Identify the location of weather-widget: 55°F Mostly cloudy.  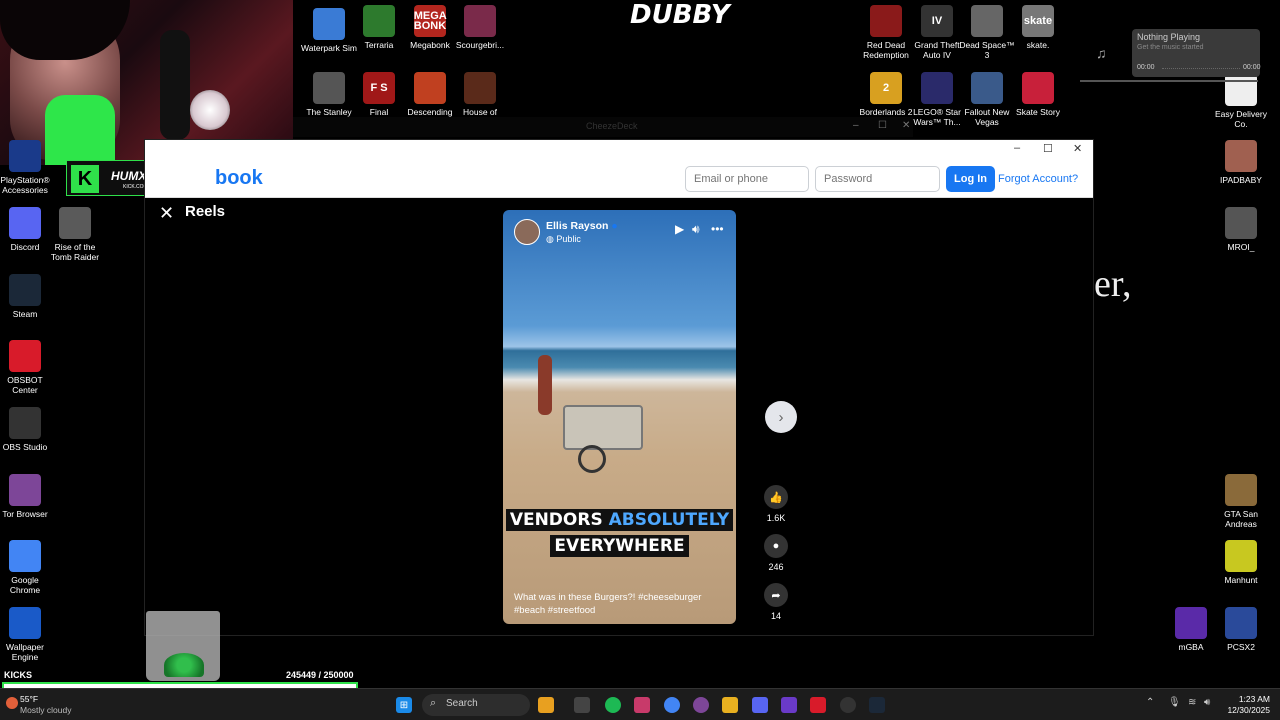
(46, 705).